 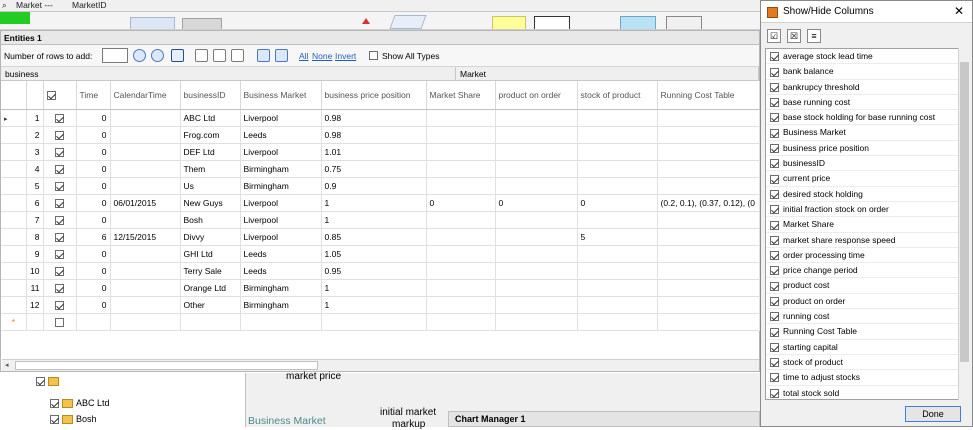 What do you see at coordinates (14, 322) in the screenshot?
I see `new-row-marker: *` at bounding box center [14, 322].